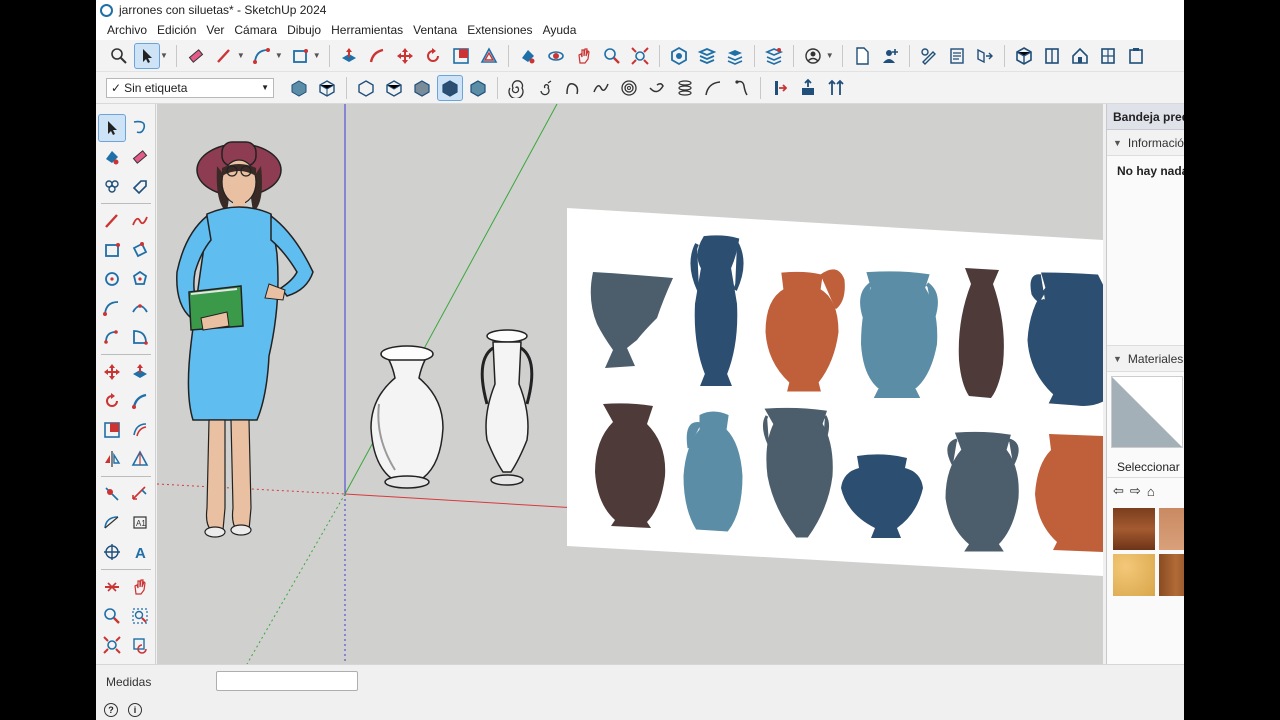 The width and height of the screenshot is (1280, 720). What do you see at coordinates (119, 56) in the screenshot?
I see `search-icon` at bounding box center [119, 56].